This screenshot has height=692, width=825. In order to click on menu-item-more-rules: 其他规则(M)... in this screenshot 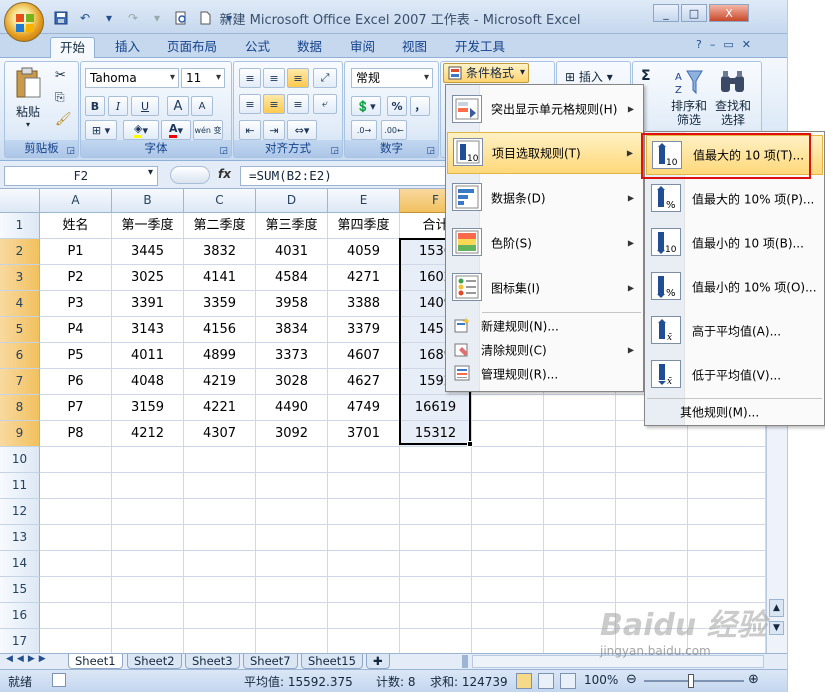, I will do `click(734, 412)`.